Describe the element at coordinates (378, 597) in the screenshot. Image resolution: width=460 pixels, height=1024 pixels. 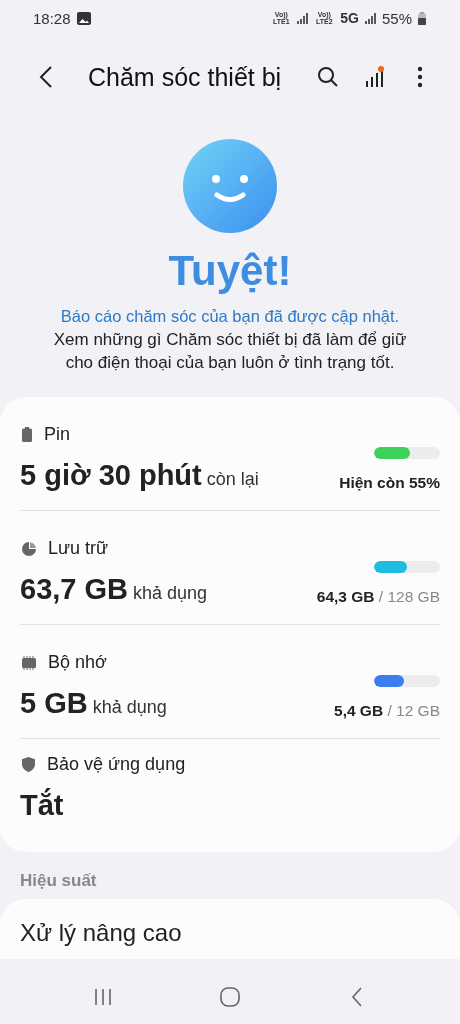
I see `usage-reading: 64,3 GB / 128 GB` at that location.